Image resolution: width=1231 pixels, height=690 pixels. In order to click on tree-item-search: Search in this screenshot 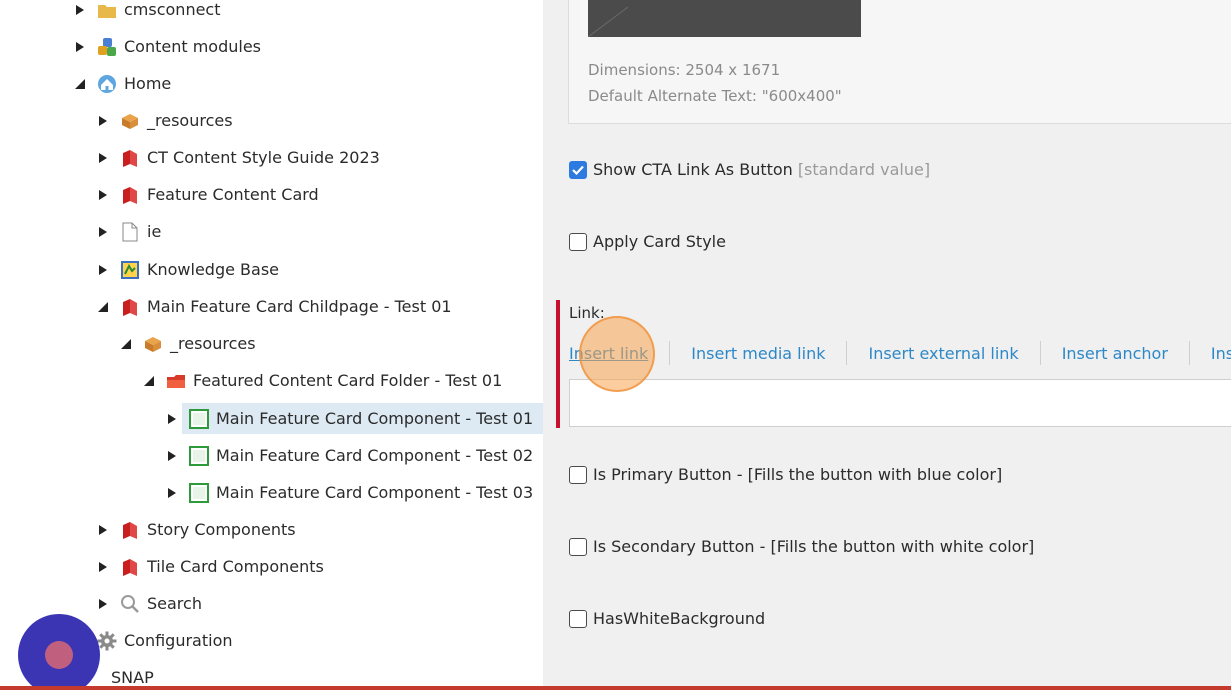, I will do `click(149, 603)`.